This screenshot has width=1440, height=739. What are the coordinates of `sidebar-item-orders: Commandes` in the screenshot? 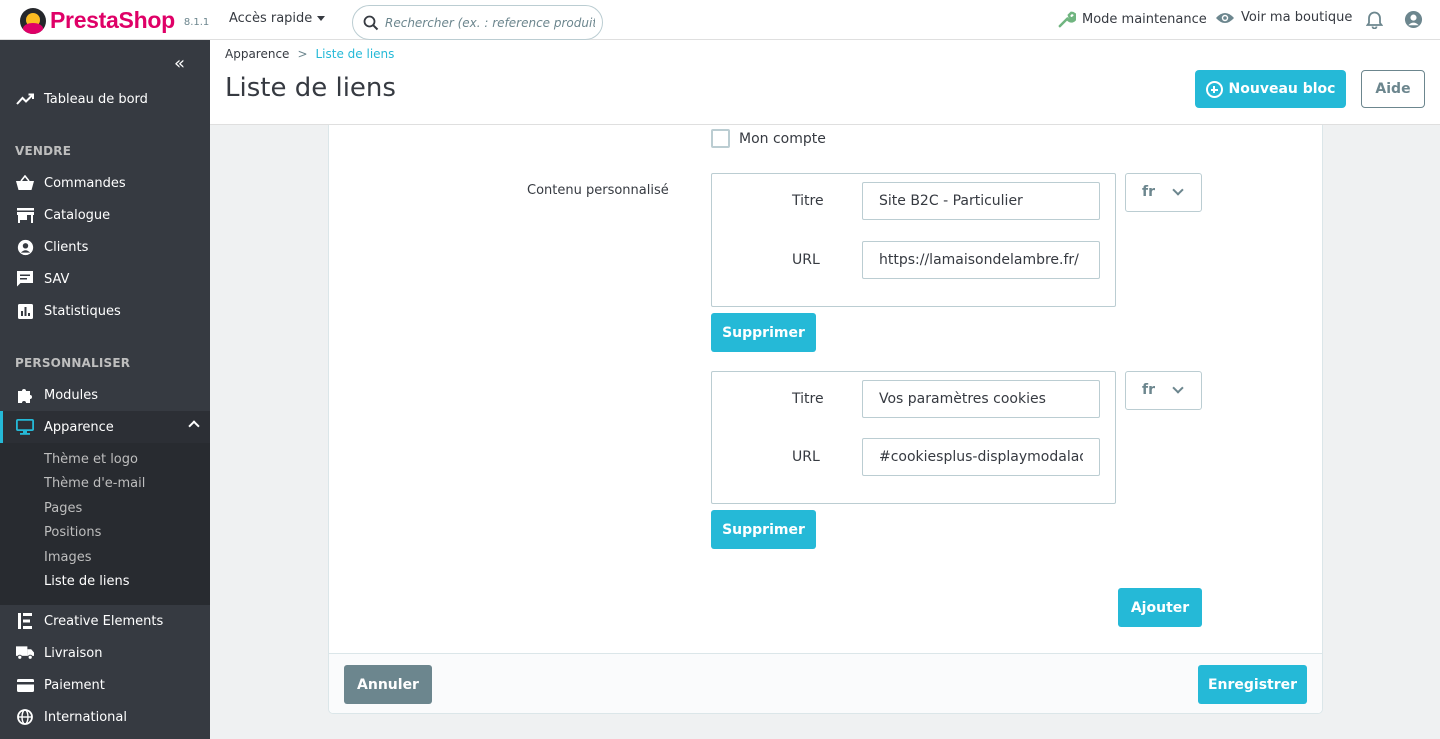 It's located at (105, 183).